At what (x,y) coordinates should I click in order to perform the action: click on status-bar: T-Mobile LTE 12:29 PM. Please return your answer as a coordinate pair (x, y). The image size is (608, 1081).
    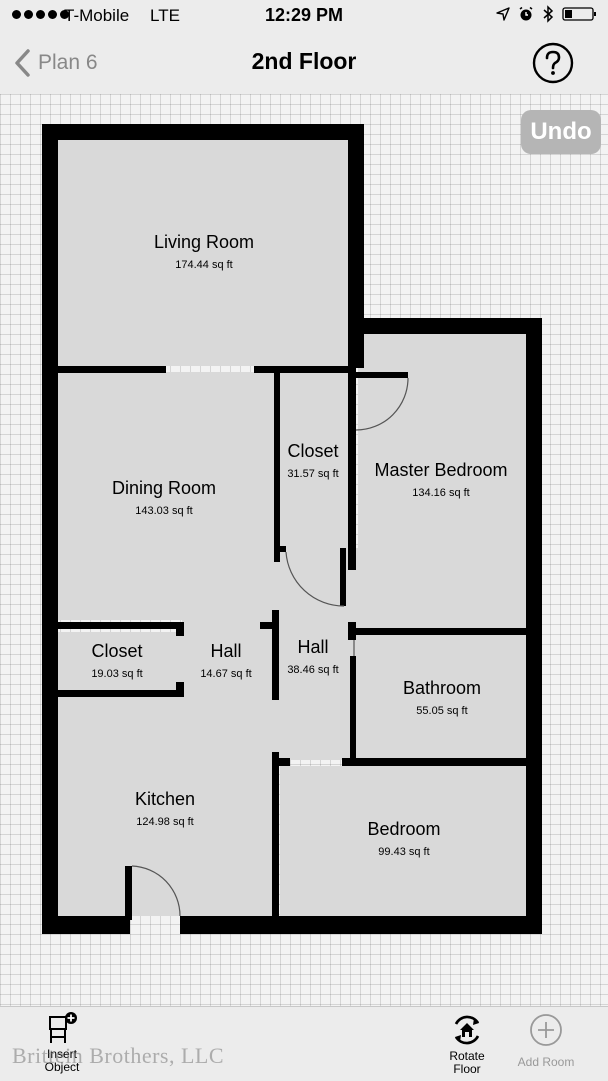
    Looking at the image, I should click on (304, 16).